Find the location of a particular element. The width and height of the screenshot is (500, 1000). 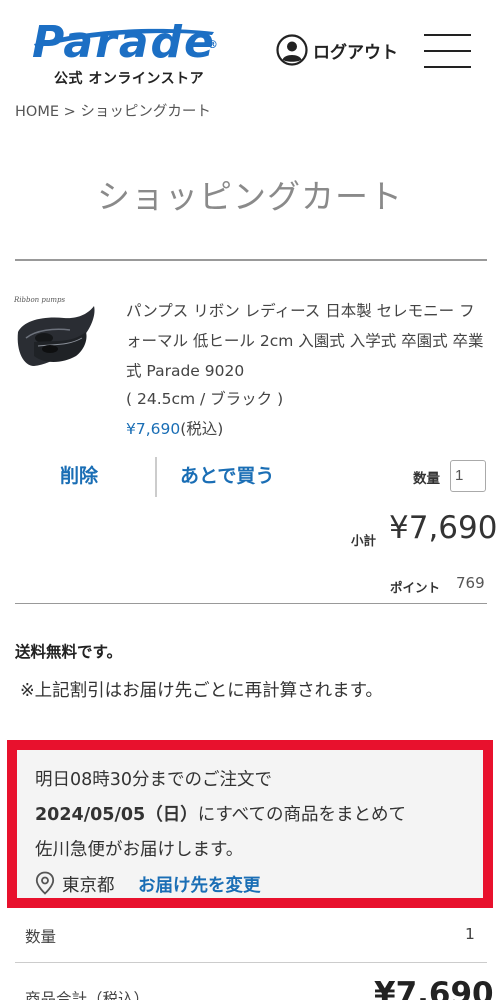

logo-registered-mark: ® is located at coordinates (212, 44).